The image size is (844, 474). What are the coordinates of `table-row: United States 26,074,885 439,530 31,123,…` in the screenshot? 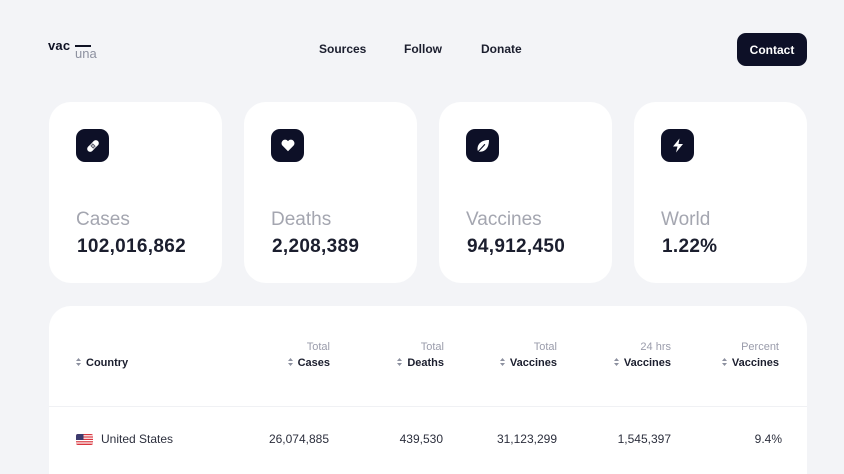 It's located at (428, 440).